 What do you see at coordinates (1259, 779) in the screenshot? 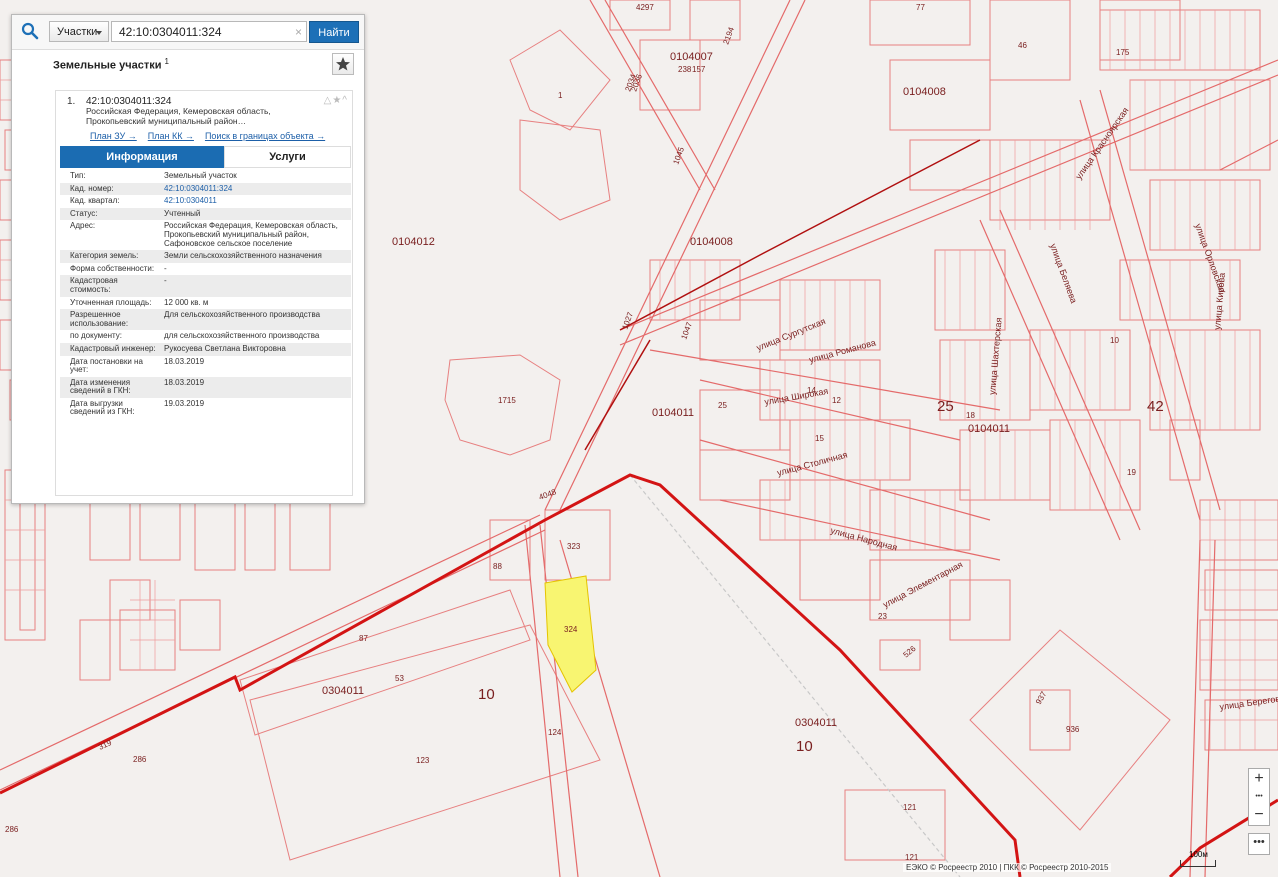
I see `zoom-in-button: +` at bounding box center [1259, 779].